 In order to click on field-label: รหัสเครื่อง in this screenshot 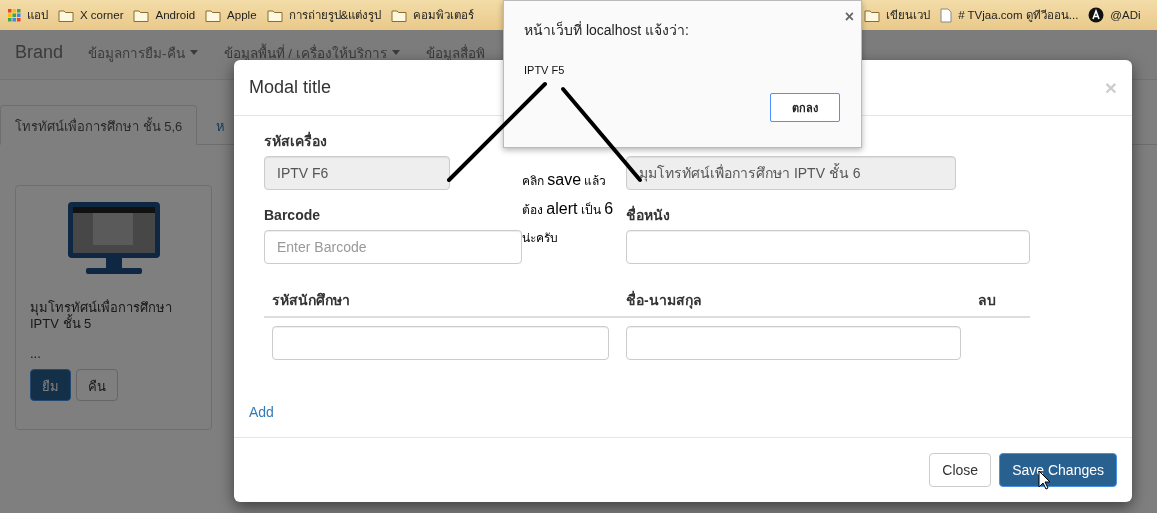, I will do `click(295, 141)`.